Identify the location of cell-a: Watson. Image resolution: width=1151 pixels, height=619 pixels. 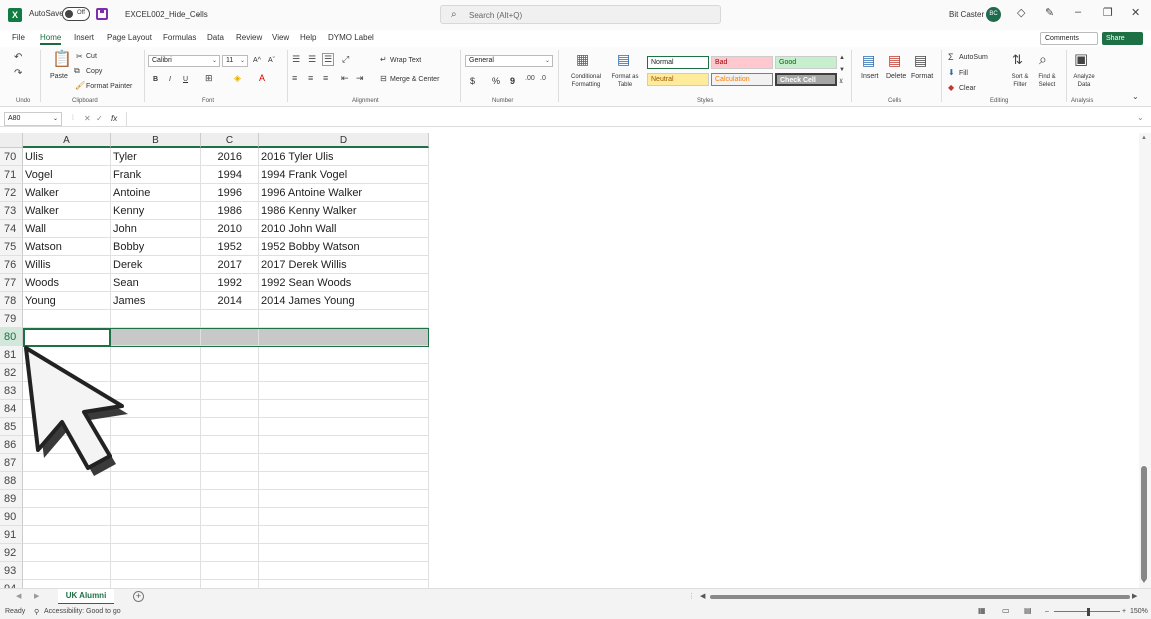
(67, 247).